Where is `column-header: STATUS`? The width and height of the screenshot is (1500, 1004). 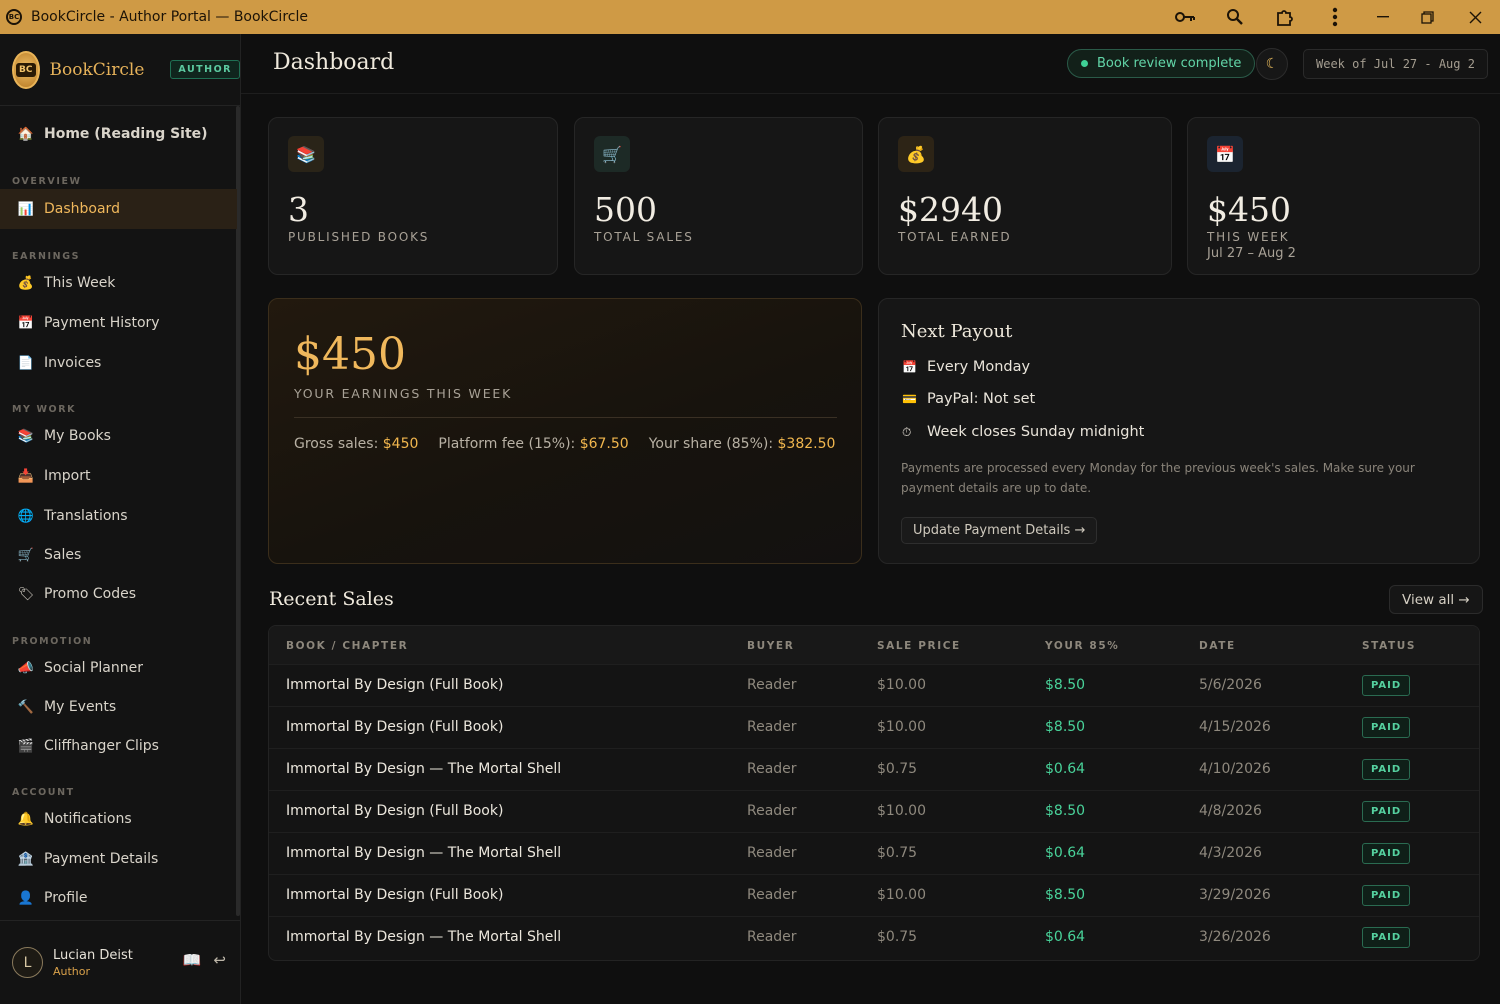
column-header: STATUS is located at coordinates (1389, 646).